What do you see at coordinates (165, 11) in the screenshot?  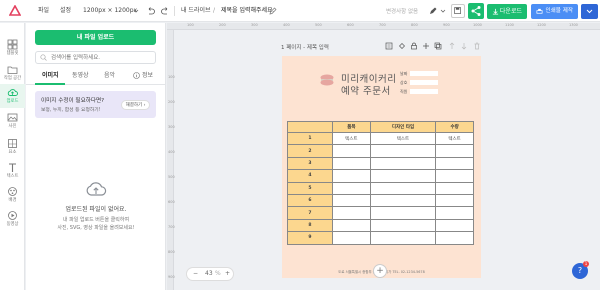 I see `redo-icon` at bounding box center [165, 11].